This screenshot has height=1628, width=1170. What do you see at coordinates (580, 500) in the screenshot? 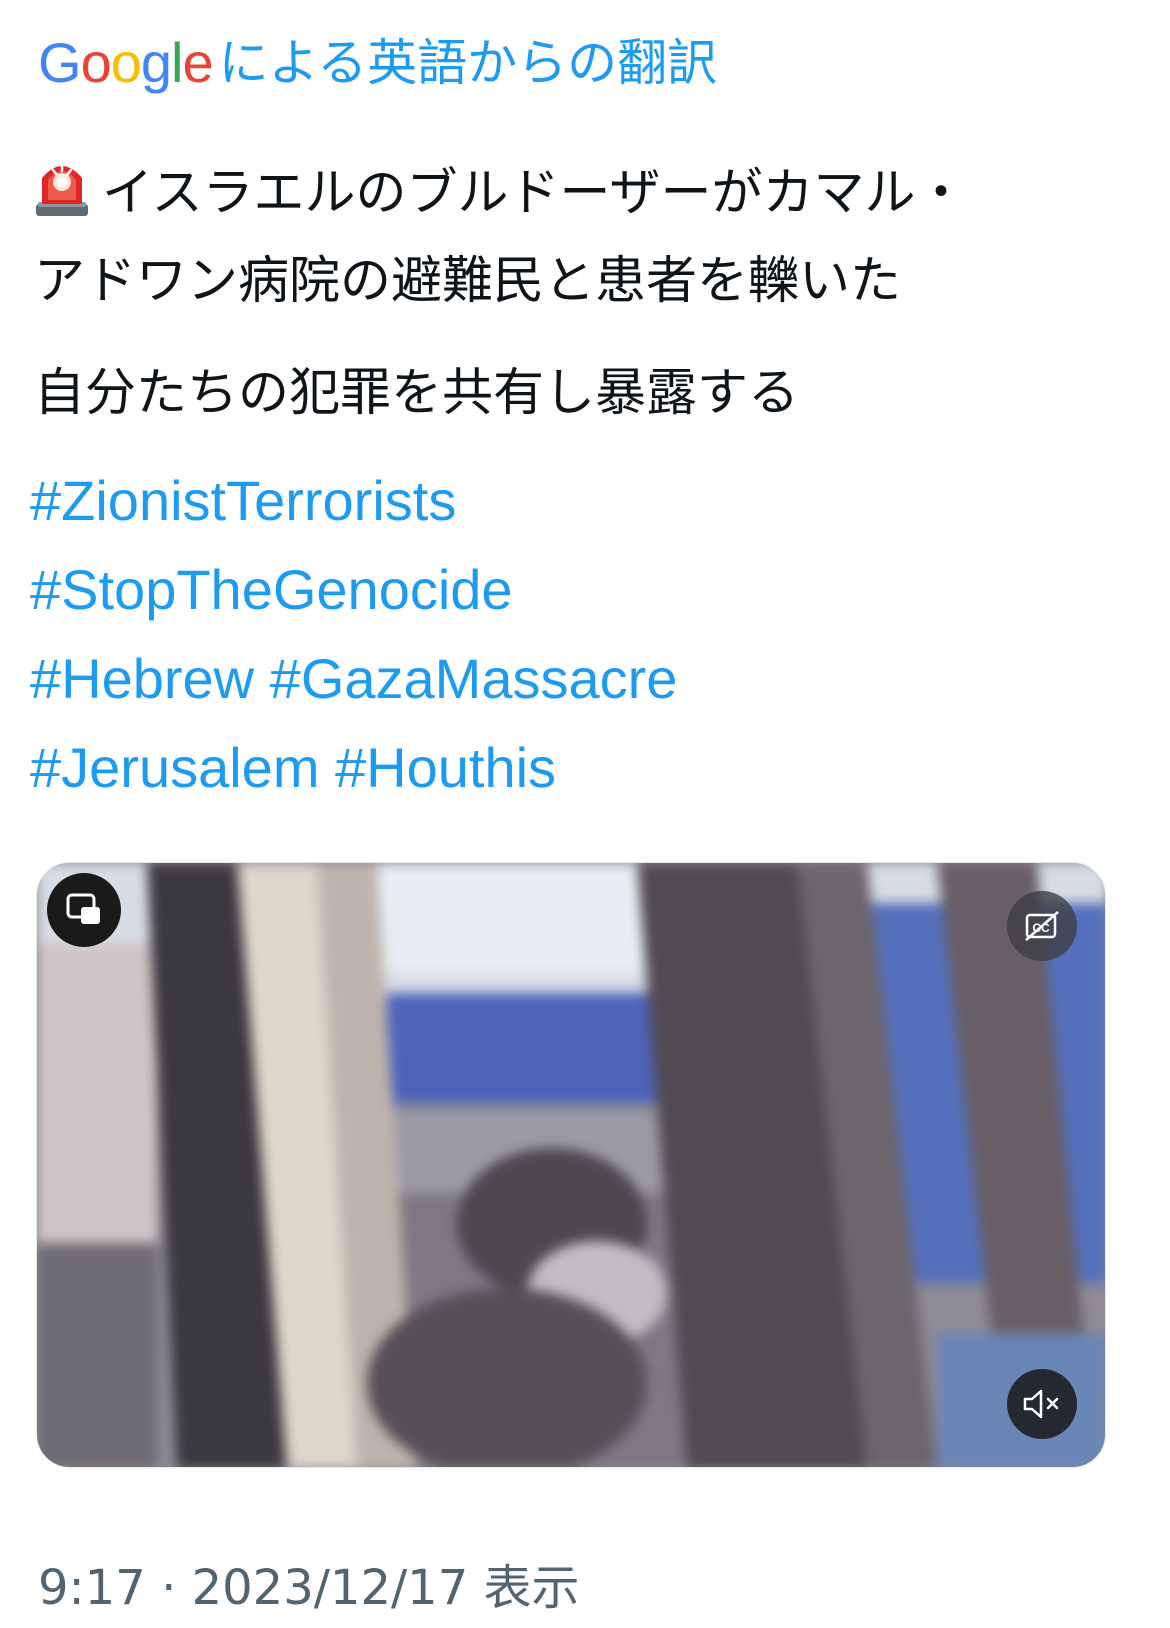
I see `hashtag-row: #ZionistTerrorists` at bounding box center [580, 500].